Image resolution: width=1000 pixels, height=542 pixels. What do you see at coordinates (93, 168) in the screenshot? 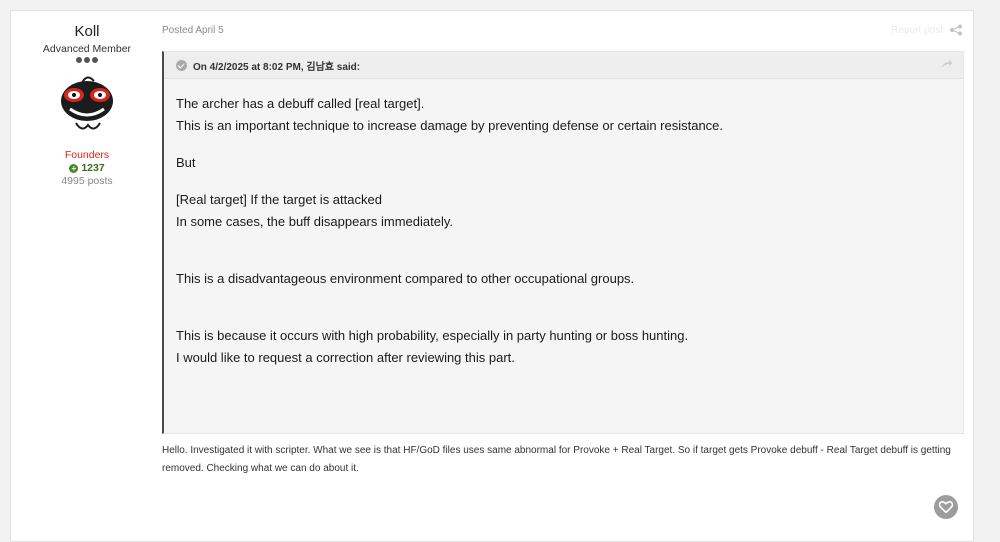
I see `reputation-value: 1237` at bounding box center [93, 168].